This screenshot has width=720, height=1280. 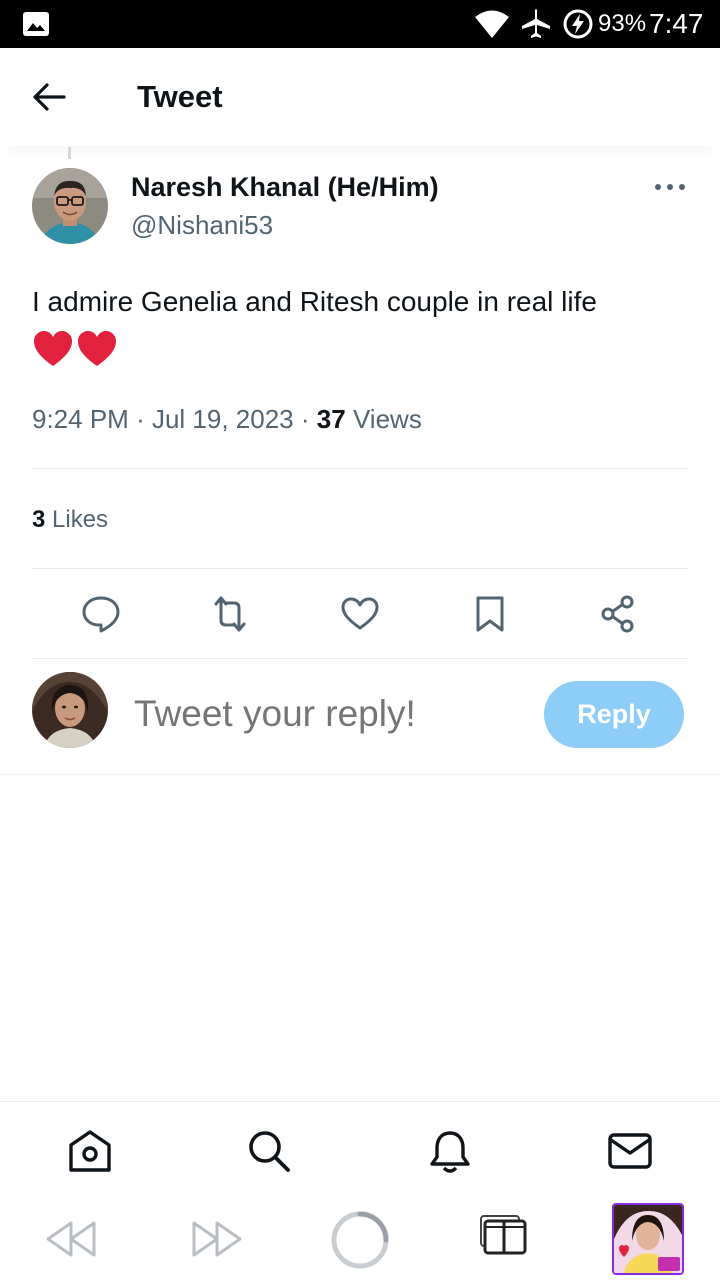 What do you see at coordinates (71, 1239) in the screenshot?
I see `rewind-icon` at bounding box center [71, 1239].